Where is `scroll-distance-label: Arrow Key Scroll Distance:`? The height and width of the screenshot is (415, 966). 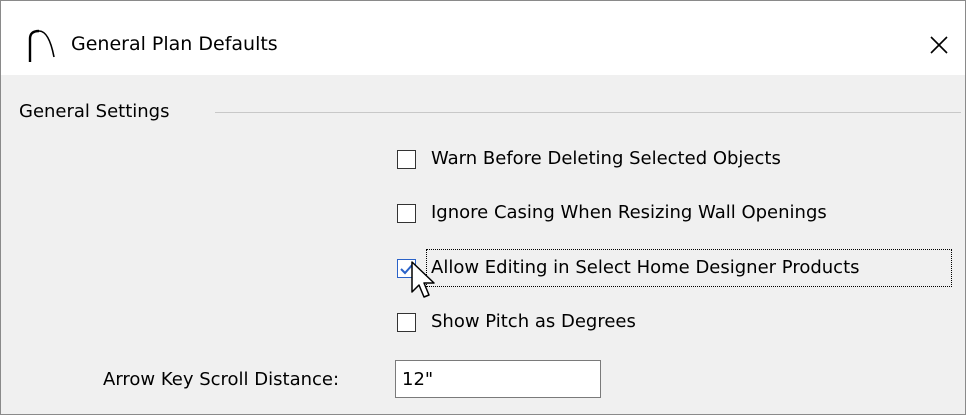 scroll-distance-label: Arrow Key Scroll Distance: is located at coordinates (221, 379).